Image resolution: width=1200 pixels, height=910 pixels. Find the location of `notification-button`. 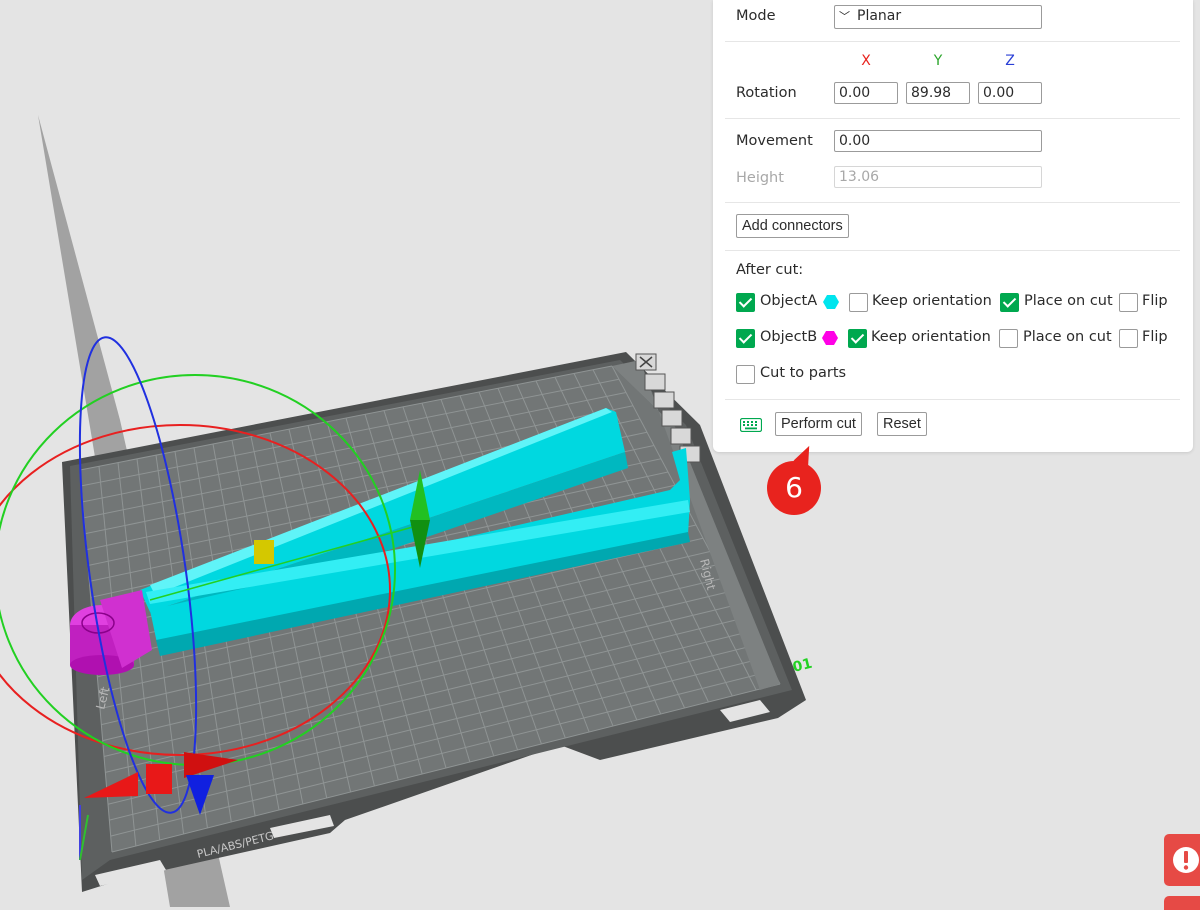

notification-button is located at coordinates (1182, 860).